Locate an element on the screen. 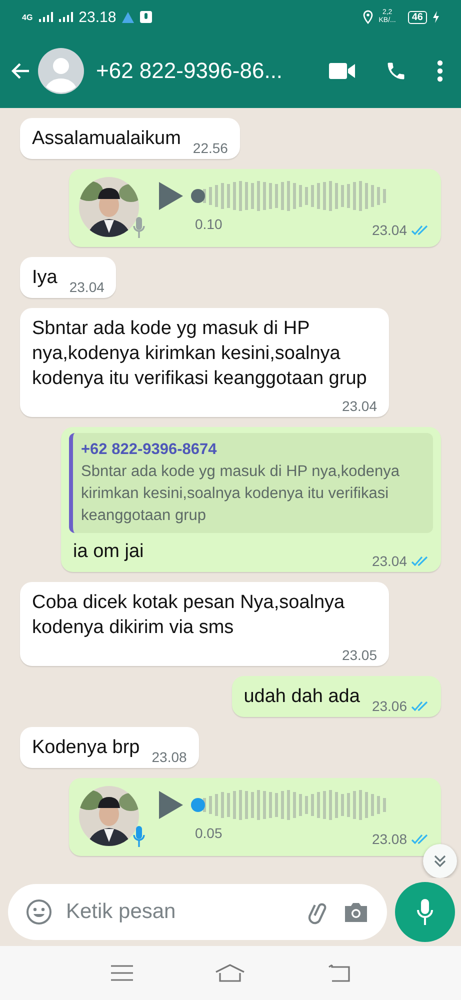  message-field: Ketik pesan is located at coordinates (197, 912).